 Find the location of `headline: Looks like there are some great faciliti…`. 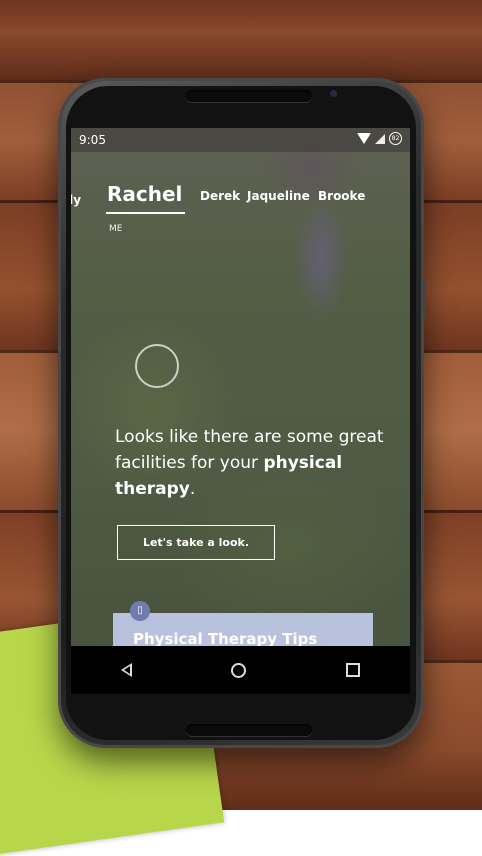

headline: Looks like there are some great faciliti… is located at coordinates (255, 463).